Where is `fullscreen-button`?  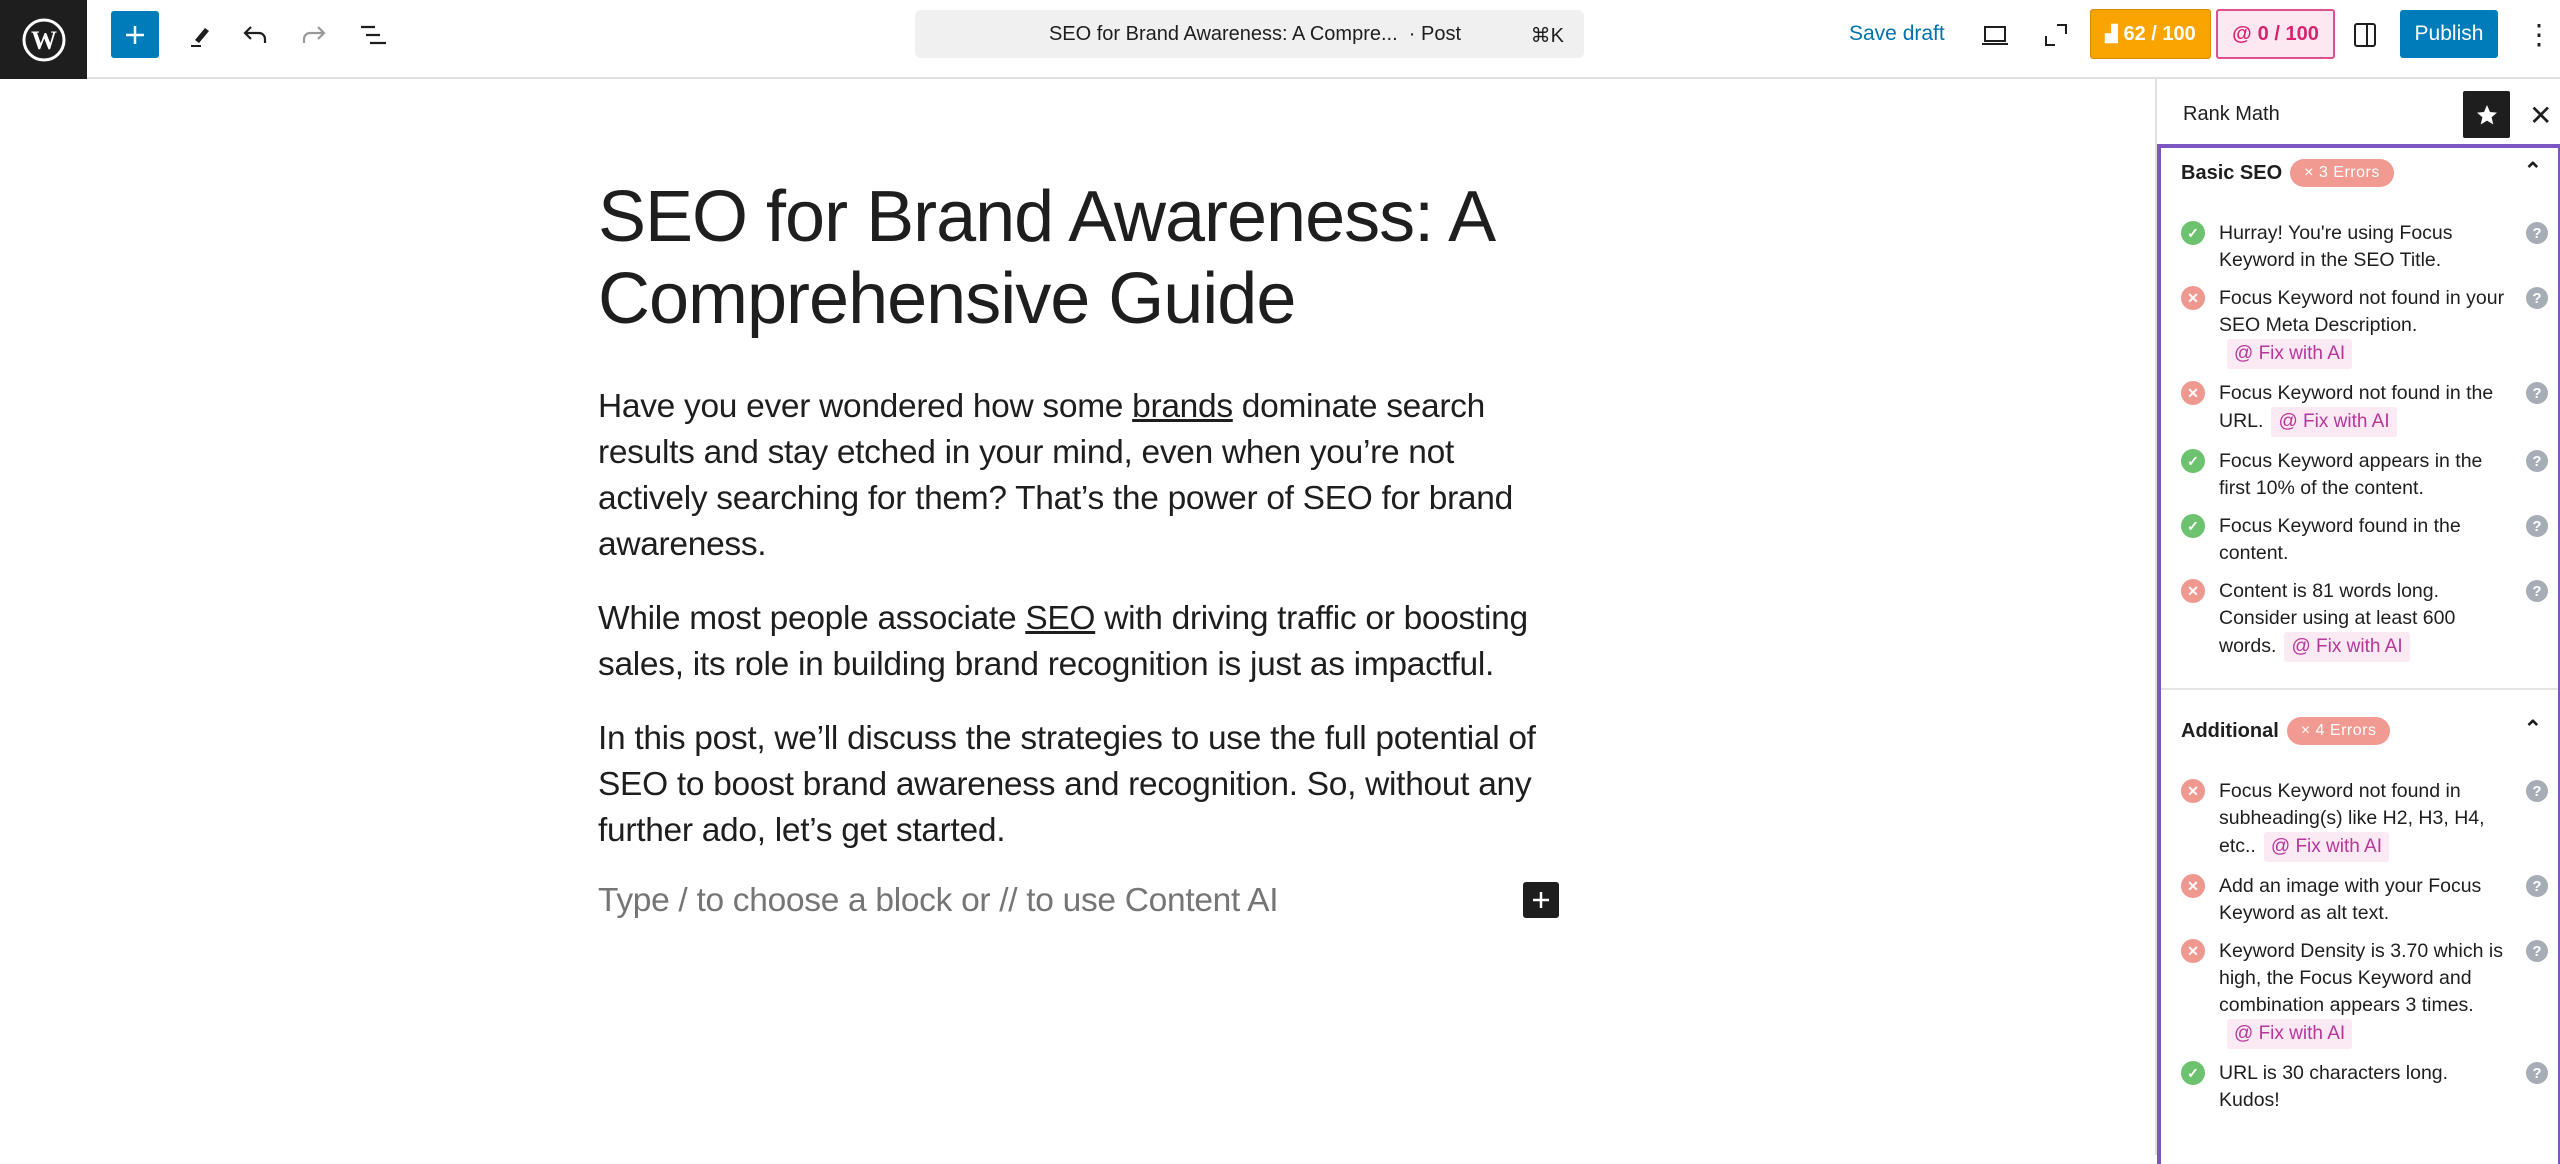
fullscreen-button is located at coordinates (2056, 34).